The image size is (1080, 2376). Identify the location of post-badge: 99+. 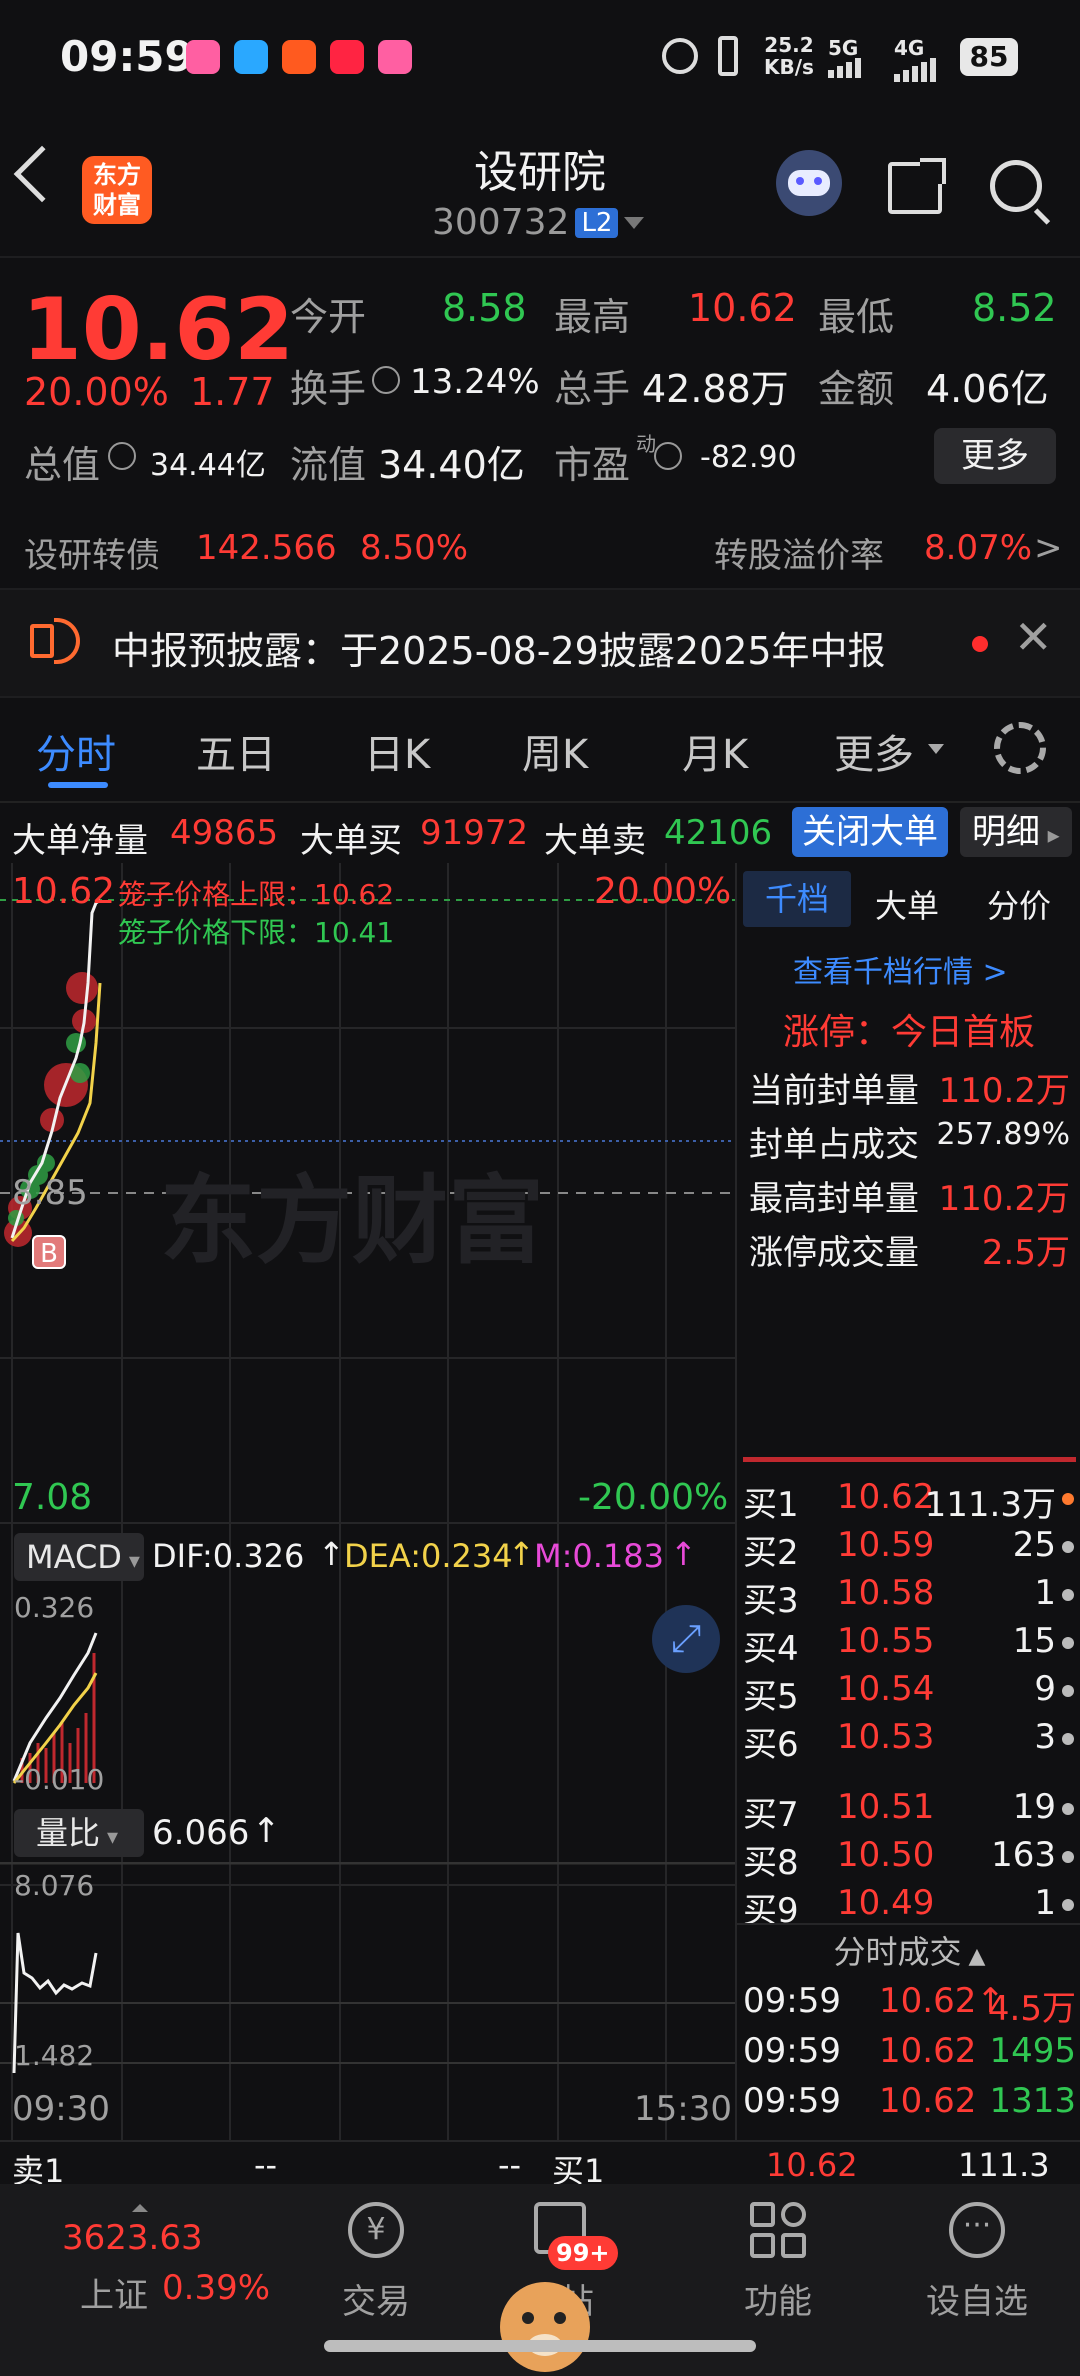
(583, 2253).